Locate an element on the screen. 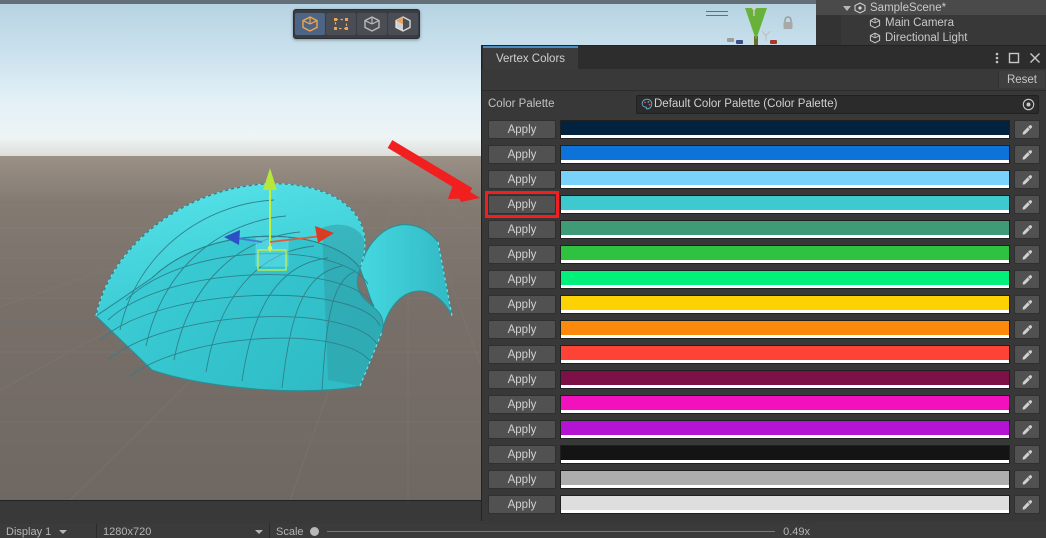 The width and height of the screenshot is (1046, 538). apply-button-7: Apply is located at coordinates (522, 304).